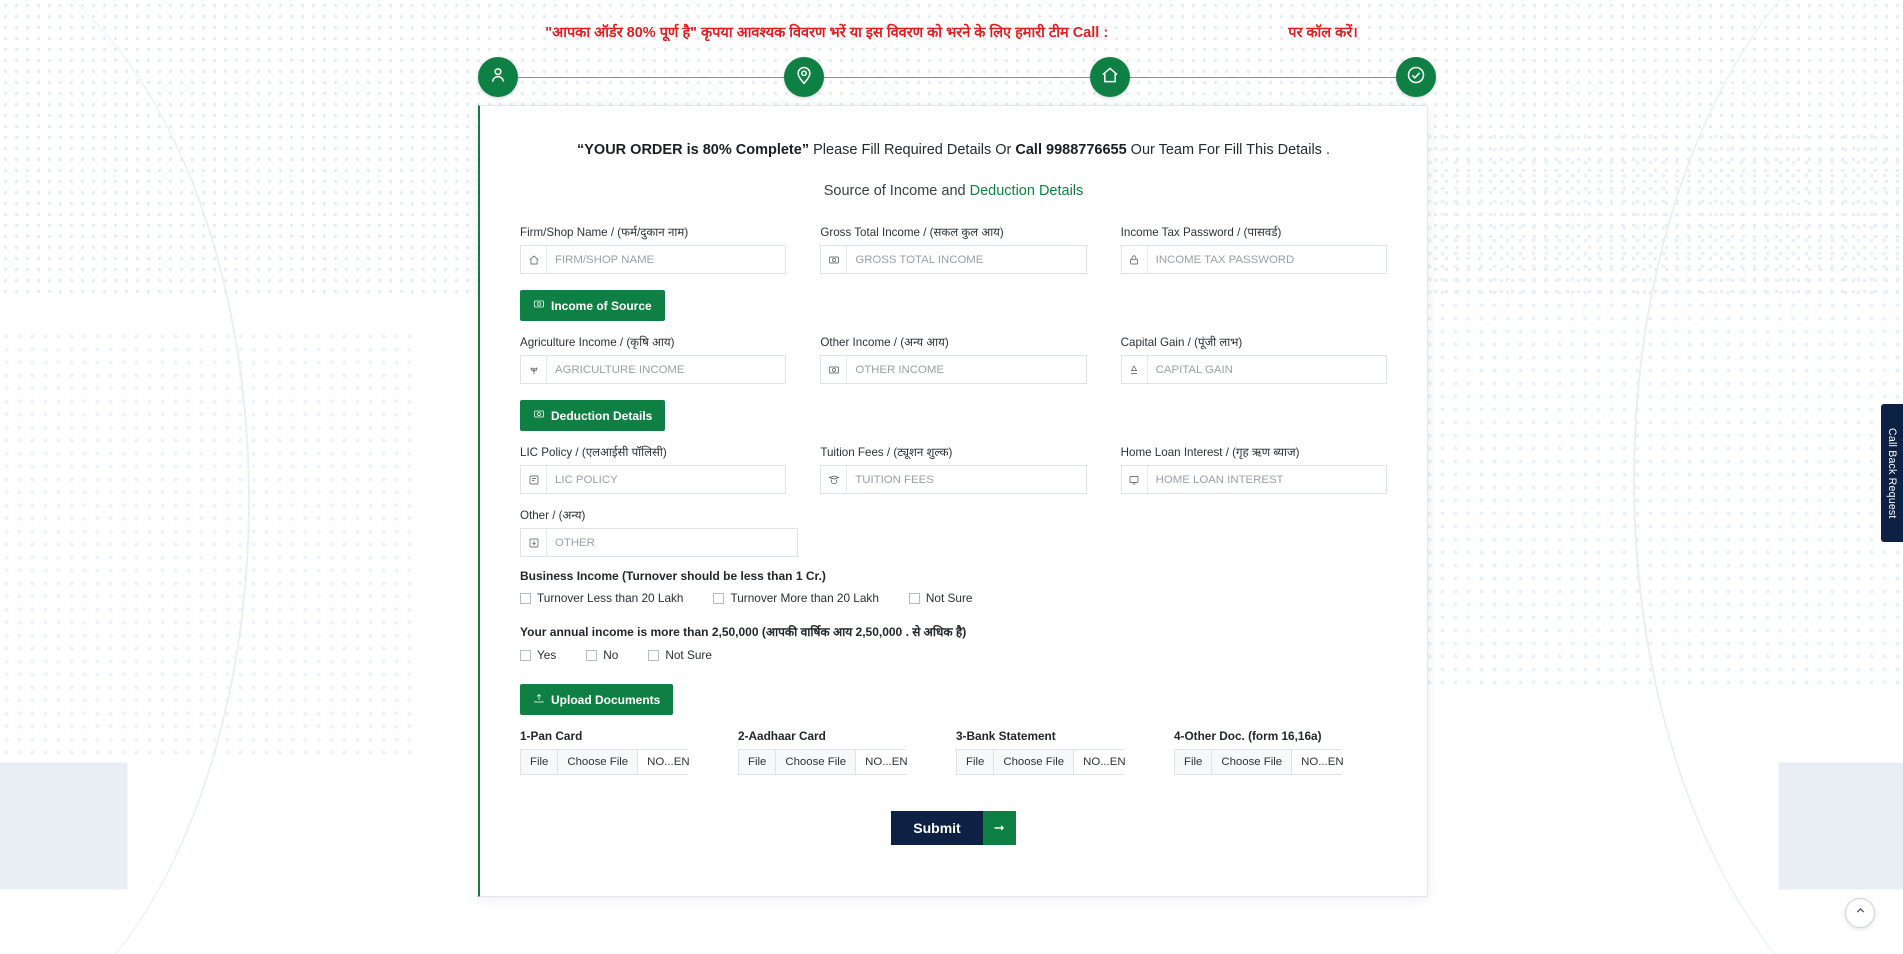  What do you see at coordinates (1323, 33) in the screenshot?
I see `notice-text-after: पर कॉल करें।` at bounding box center [1323, 33].